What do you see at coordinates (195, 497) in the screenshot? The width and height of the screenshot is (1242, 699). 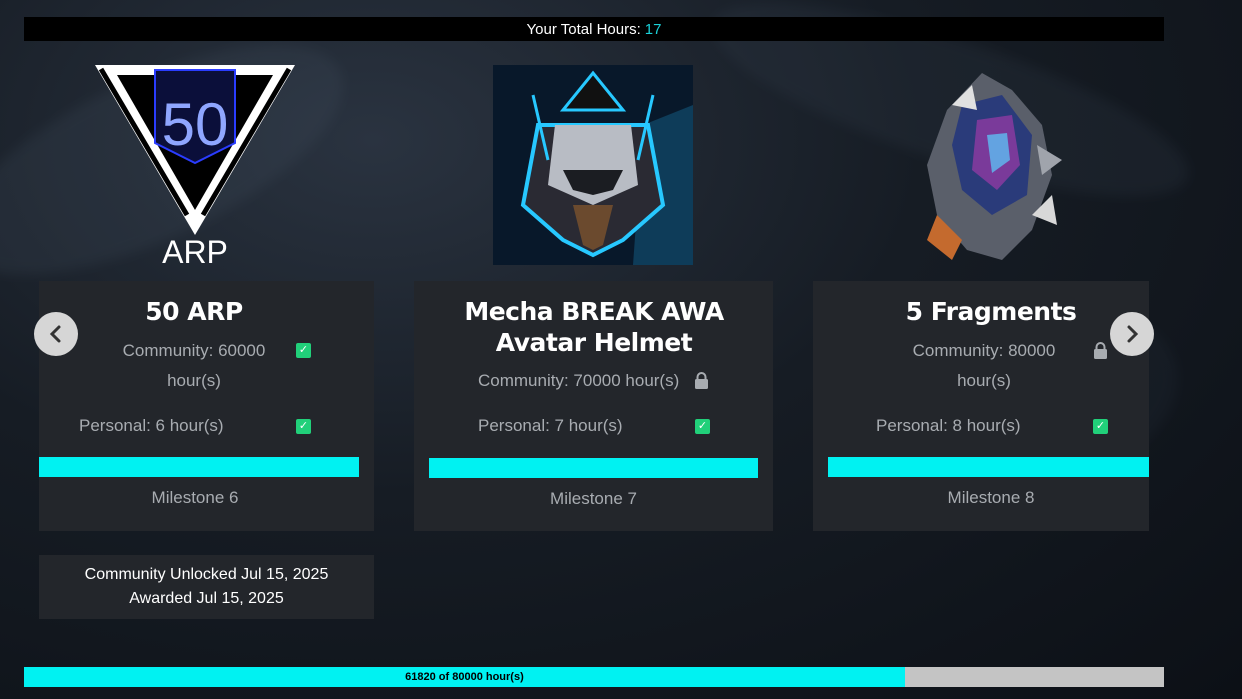 I see `milestone-label: Milestone 6` at bounding box center [195, 497].